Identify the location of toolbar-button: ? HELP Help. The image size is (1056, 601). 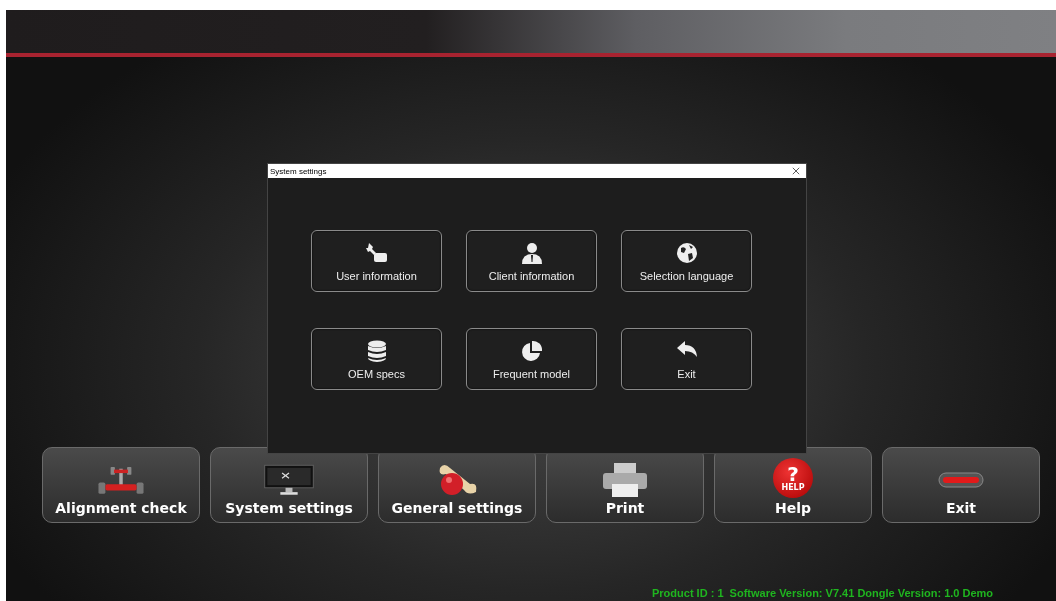
(793, 485).